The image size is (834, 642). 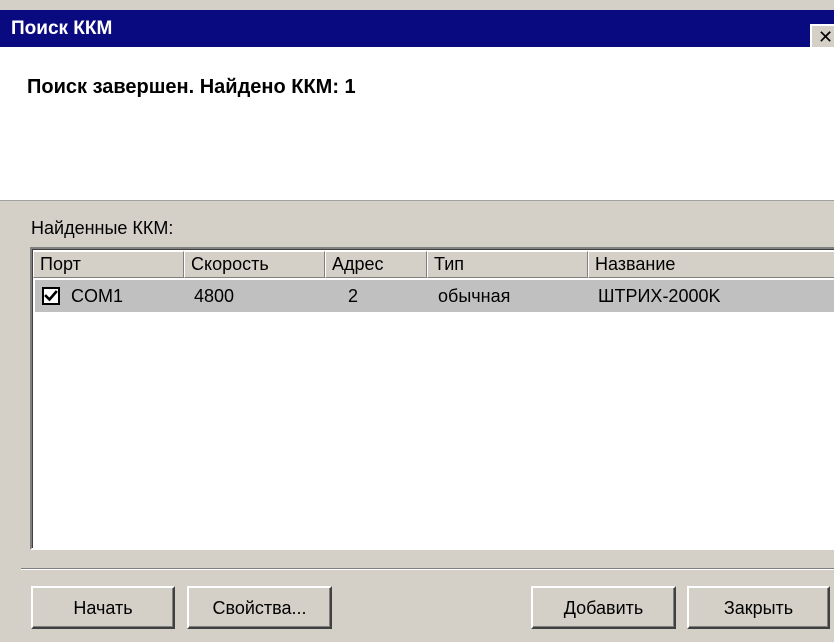 What do you see at coordinates (826, 37) in the screenshot?
I see `close-icon: ✕` at bounding box center [826, 37].